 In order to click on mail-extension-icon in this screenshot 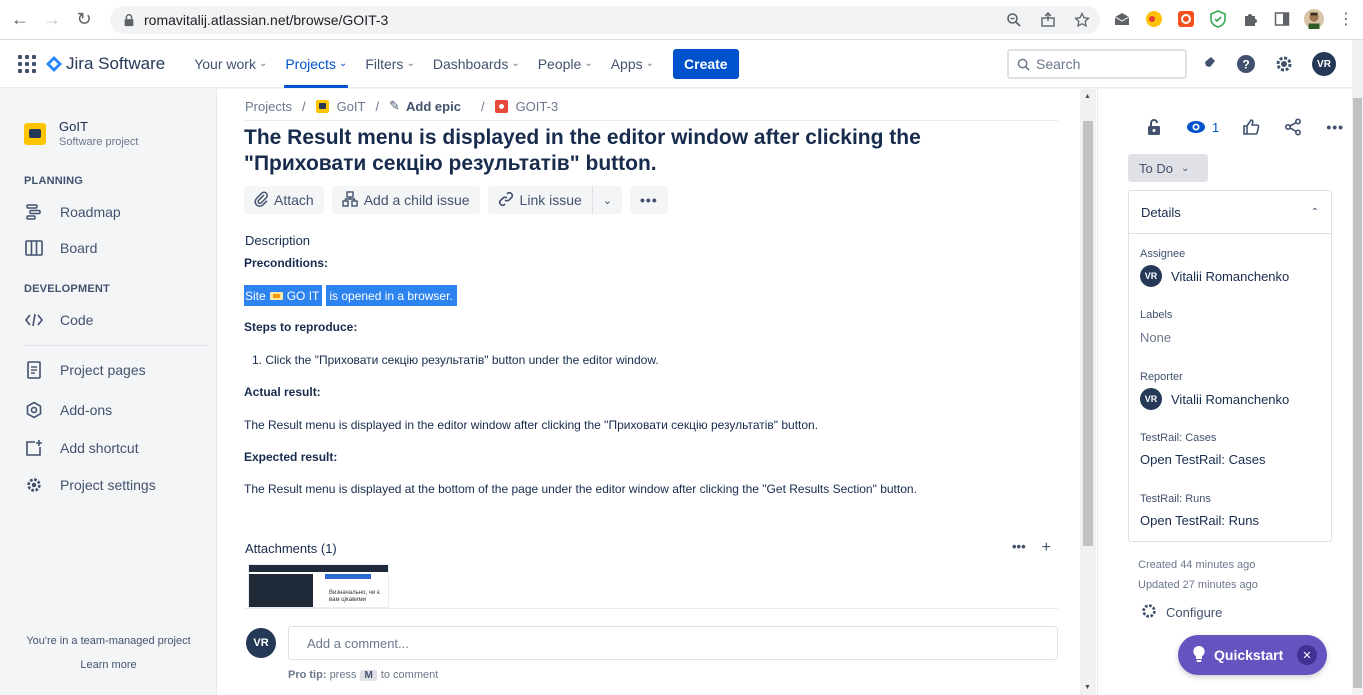, I will do `click(1122, 19)`.